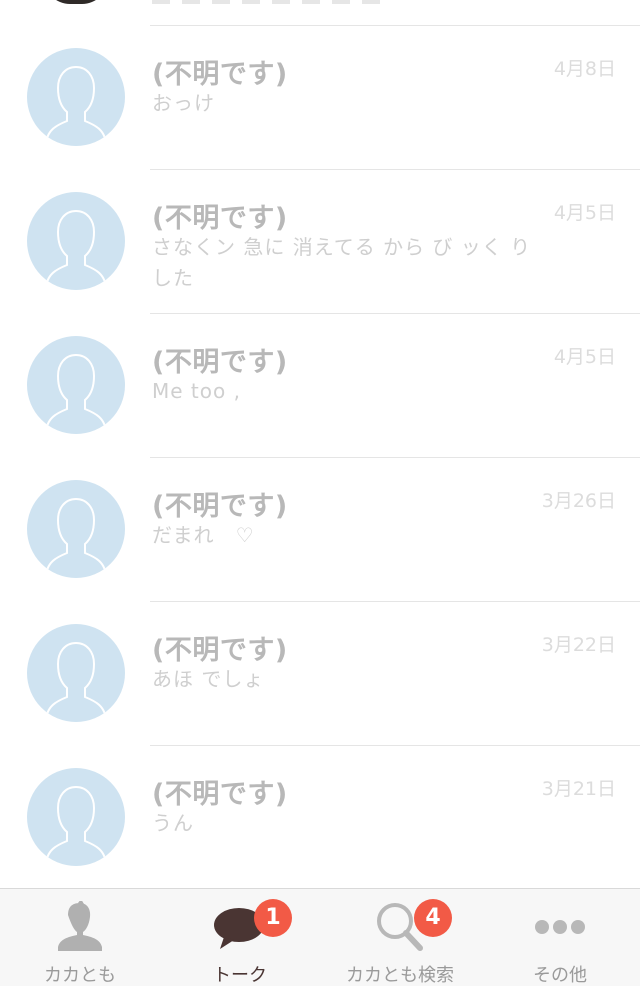 This screenshot has height=986, width=640. Describe the element at coordinates (267, 2) in the screenshot. I see `partial-message-text` at that location.